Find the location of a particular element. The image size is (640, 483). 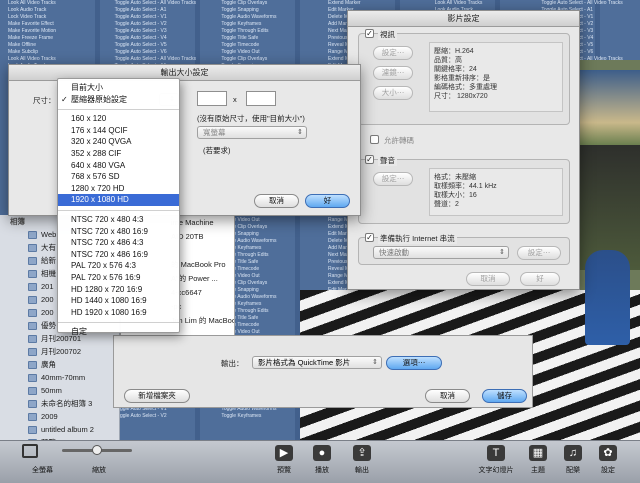

fullscreen-icon is located at coordinates (30, 451).